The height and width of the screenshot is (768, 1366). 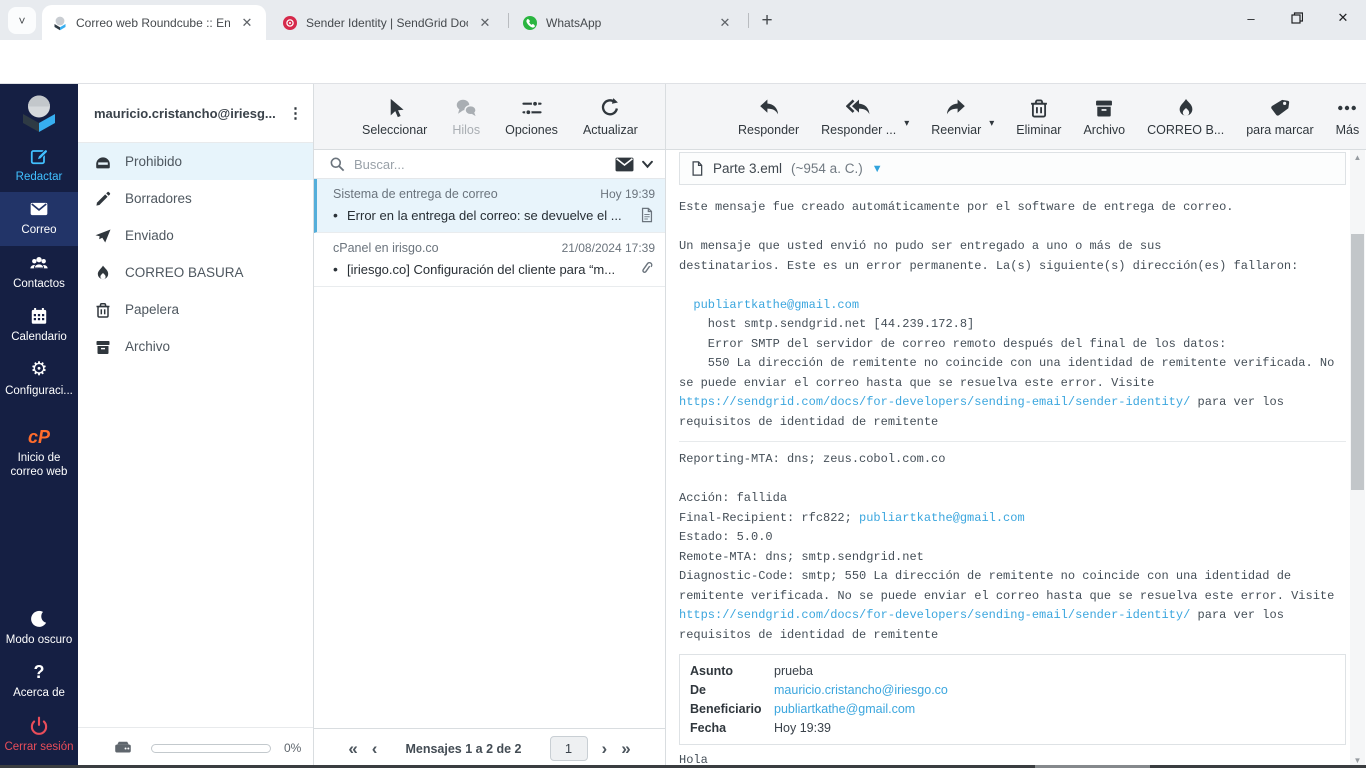 I want to click on disk-icon, so click(x=123, y=748).